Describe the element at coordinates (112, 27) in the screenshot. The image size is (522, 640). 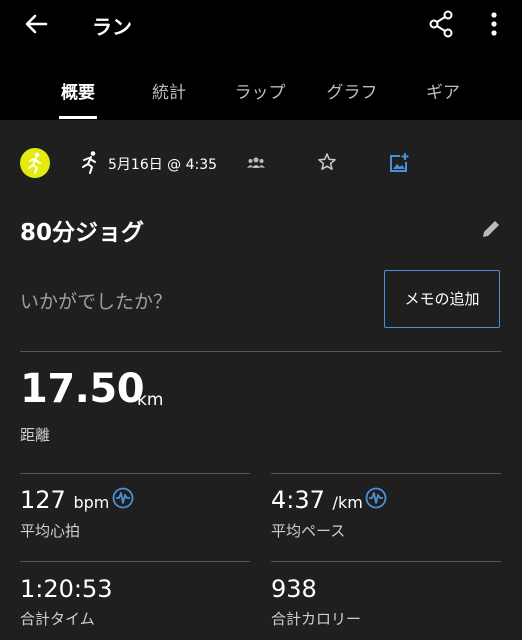
I see `page-title: ラン` at that location.